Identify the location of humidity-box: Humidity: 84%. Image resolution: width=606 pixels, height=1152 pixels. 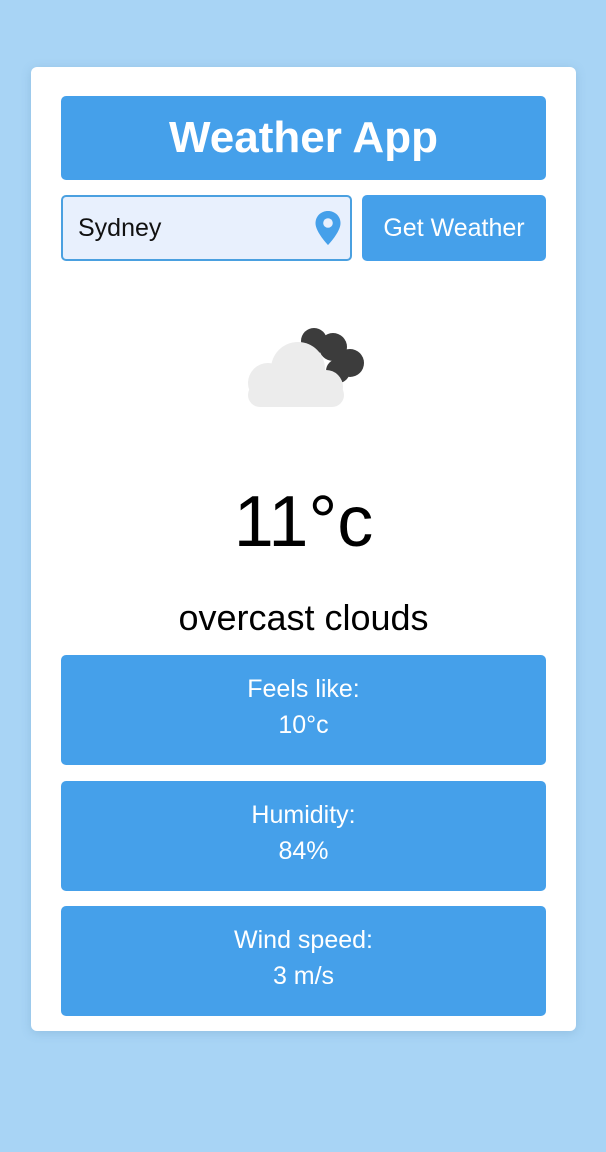
(303, 836).